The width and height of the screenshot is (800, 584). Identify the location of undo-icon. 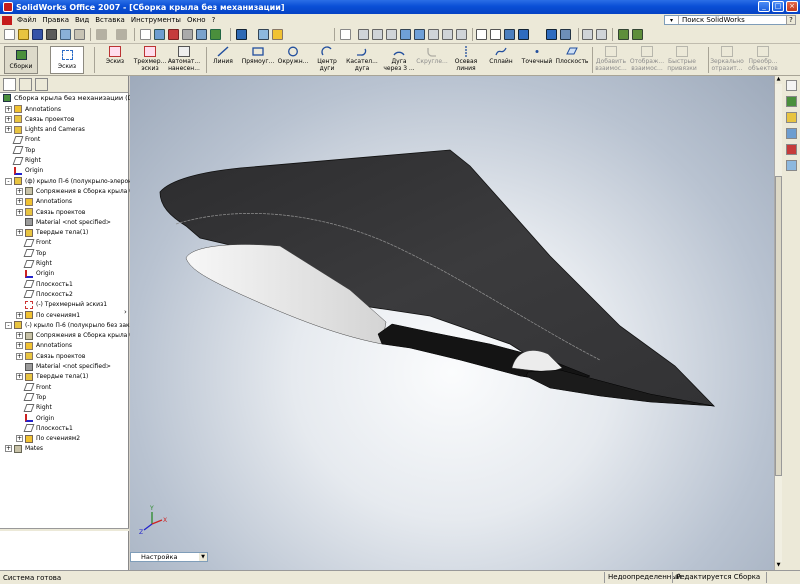
(101, 34).